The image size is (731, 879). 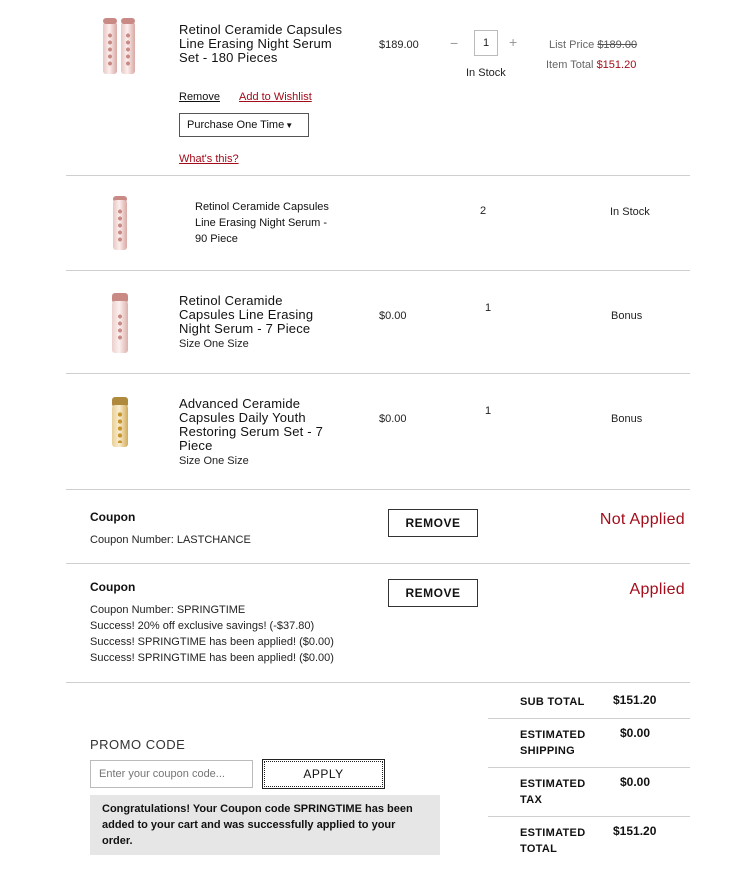 I want to click on total-label: ESTIMATED TOTAL, so click(x=553, y=841).